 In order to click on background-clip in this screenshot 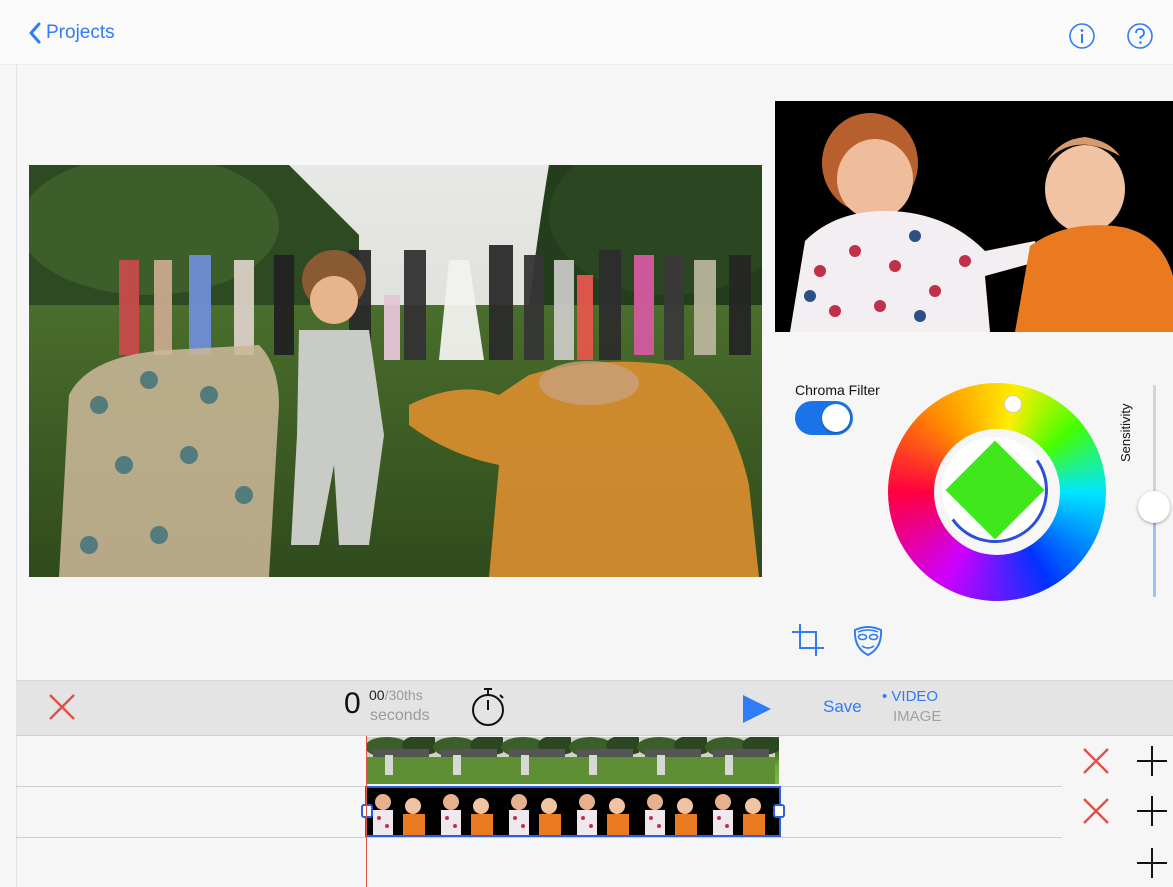, I will do `click(573, 760)`.